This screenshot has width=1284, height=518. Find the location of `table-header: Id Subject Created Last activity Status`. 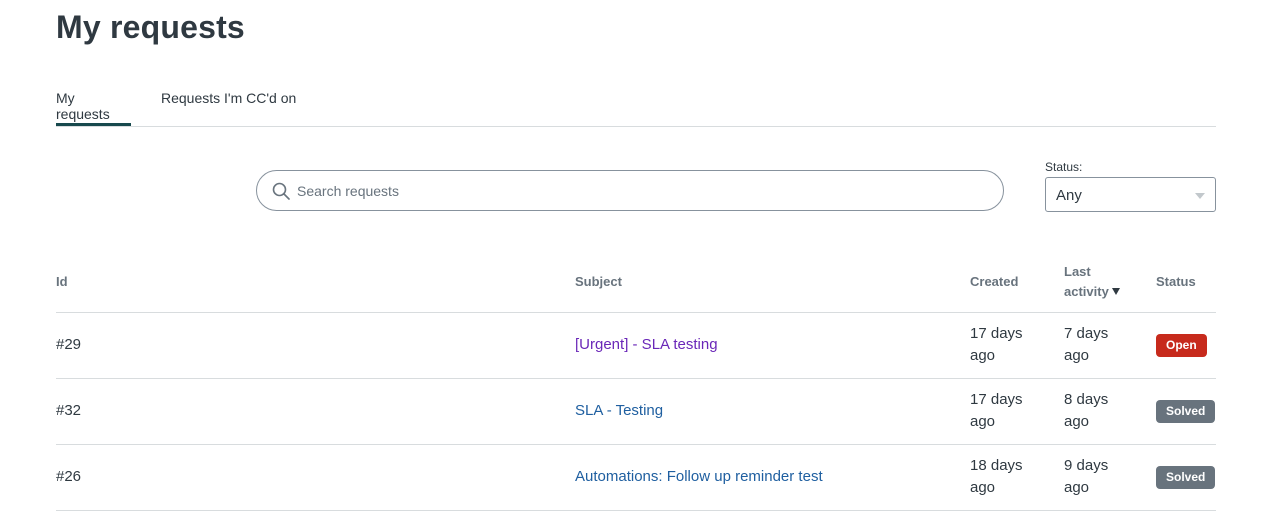

table-header: Id Subject Created Last activity Status is located at coordinates (636, 285).